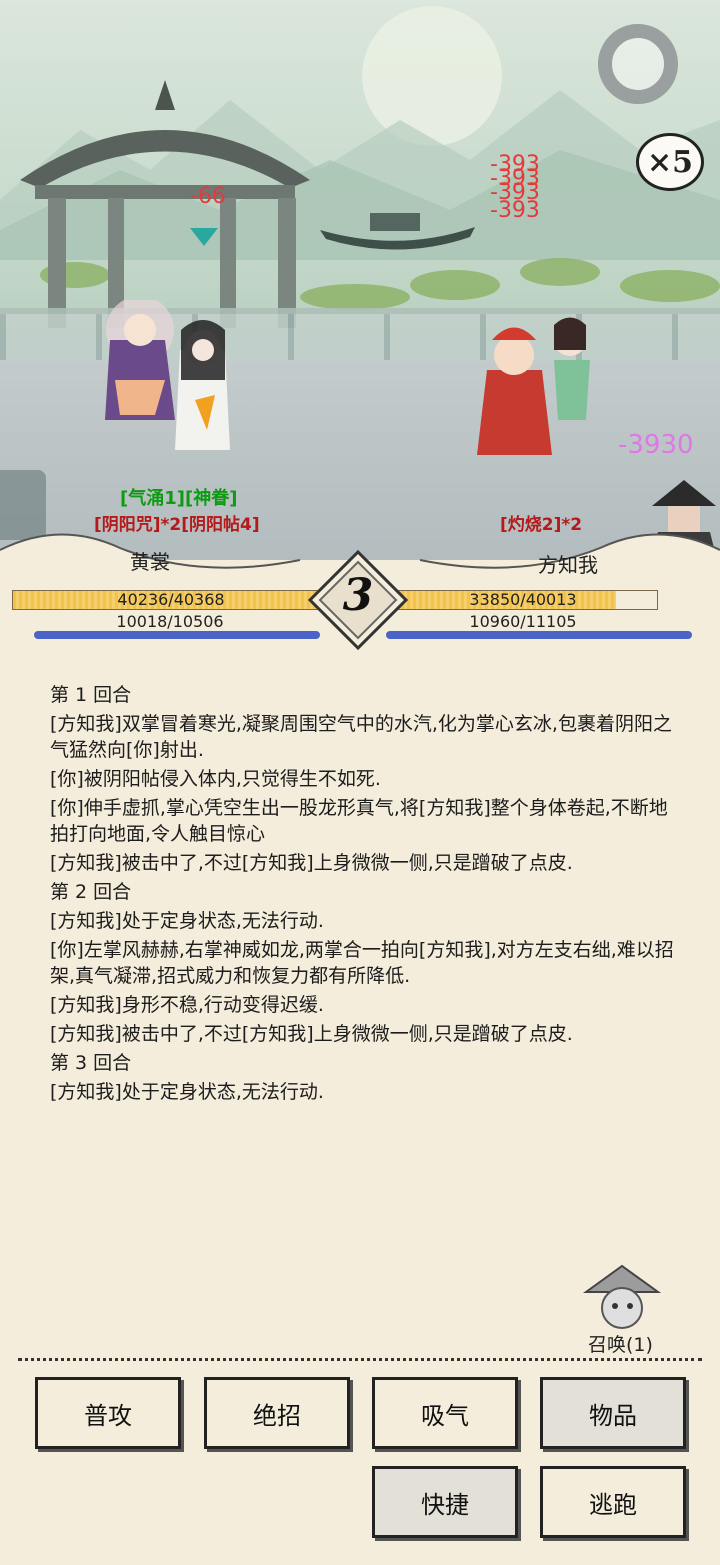  I want to click on boat, so click(397, 231).